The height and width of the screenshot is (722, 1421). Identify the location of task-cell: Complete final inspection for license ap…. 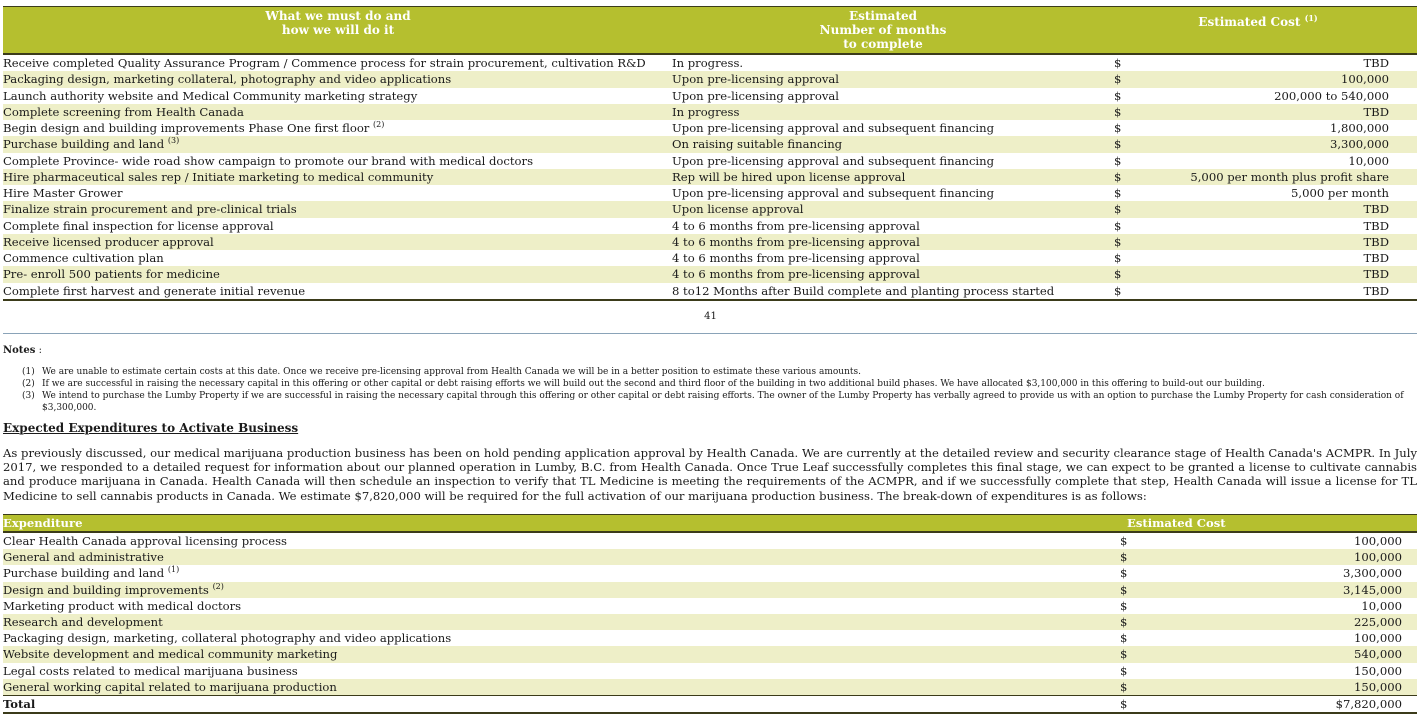
(138, 226).